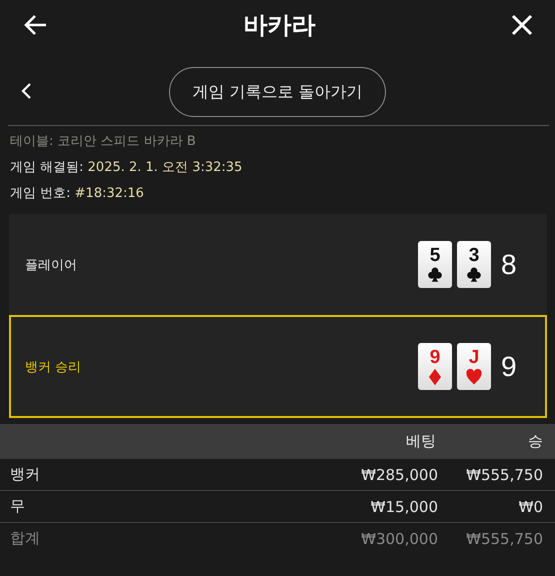 Image resolution: width=555 pixels, height=576 pixels. Describe the element at coordinates (300, 506) in the screenshot. I see `table-cell: ₩15,000` at that location.